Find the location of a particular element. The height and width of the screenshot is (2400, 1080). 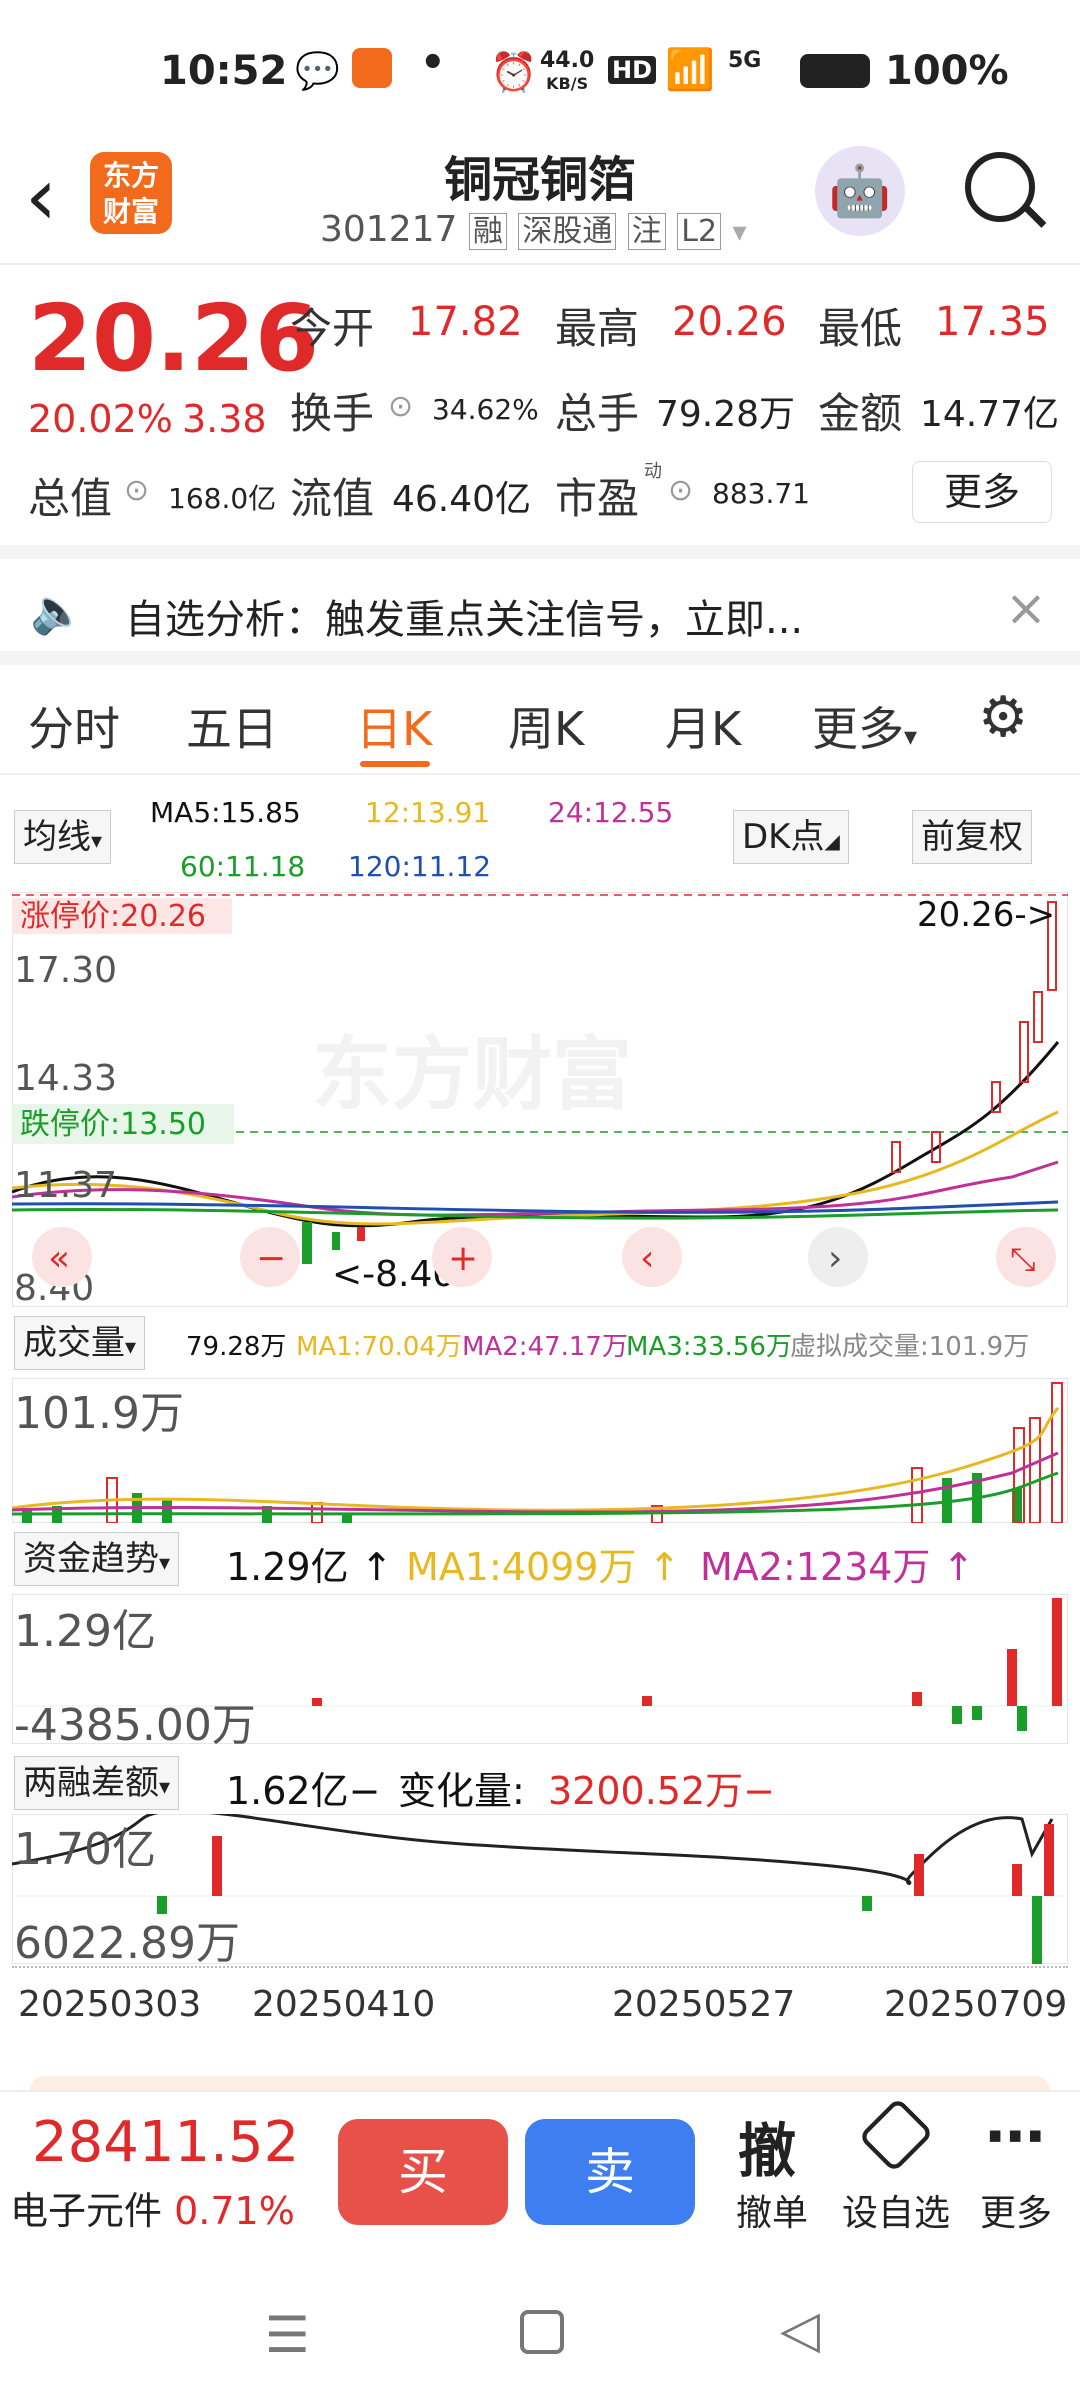

ma60-value: 60:11.18 is located at coordinates (243, 866).